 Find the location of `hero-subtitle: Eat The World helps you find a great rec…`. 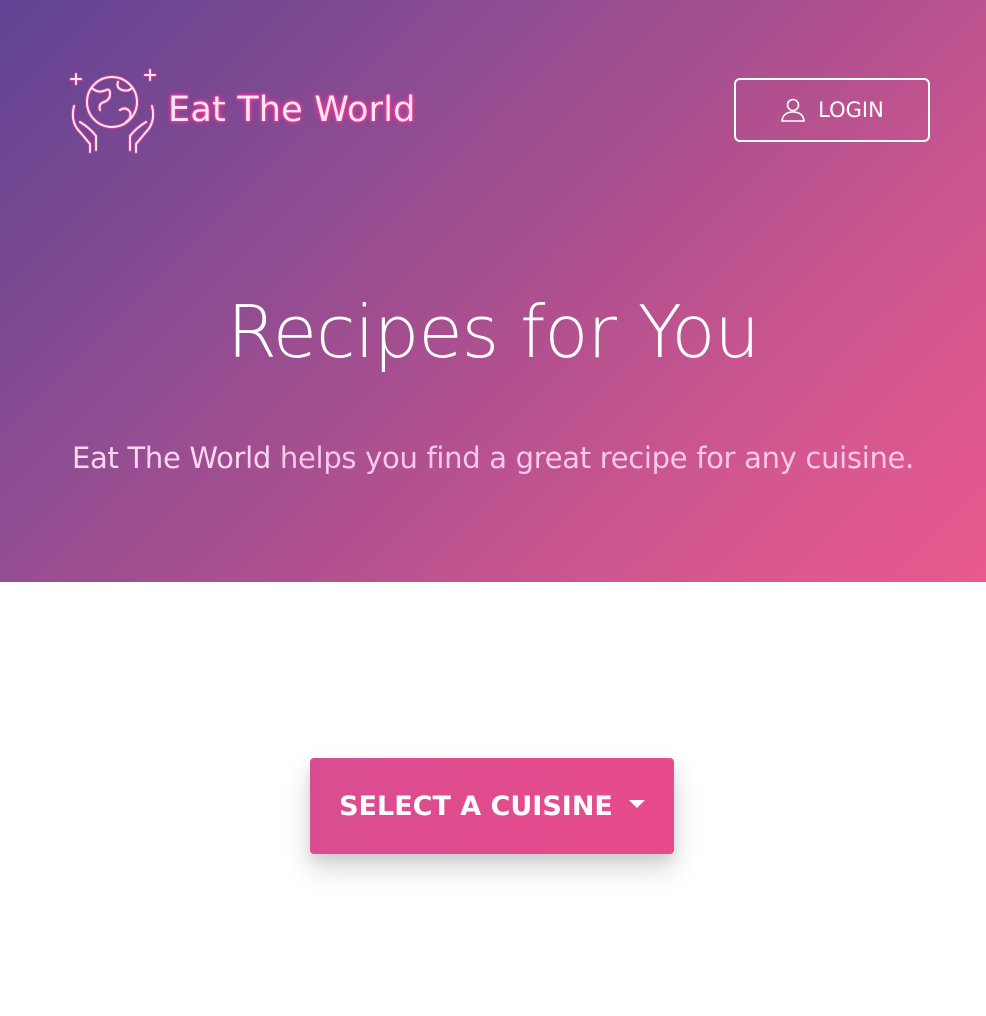

hero-subtitle: Eat The World helps you find a great rec… is located at coordinates (493, 458).